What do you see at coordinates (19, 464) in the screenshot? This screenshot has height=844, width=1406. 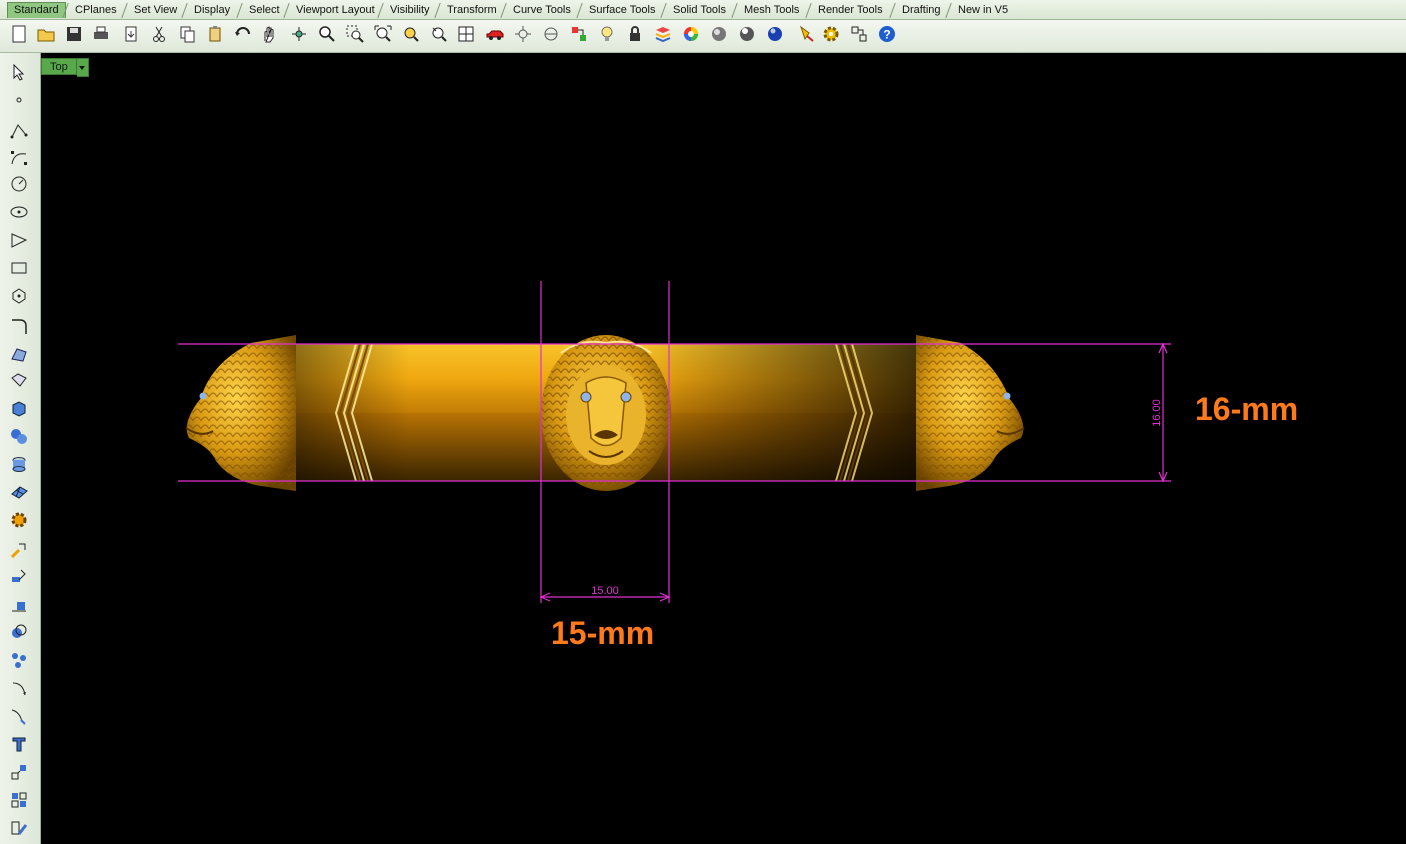 I see `cylinder-icon` at bounding box center [19, 464].